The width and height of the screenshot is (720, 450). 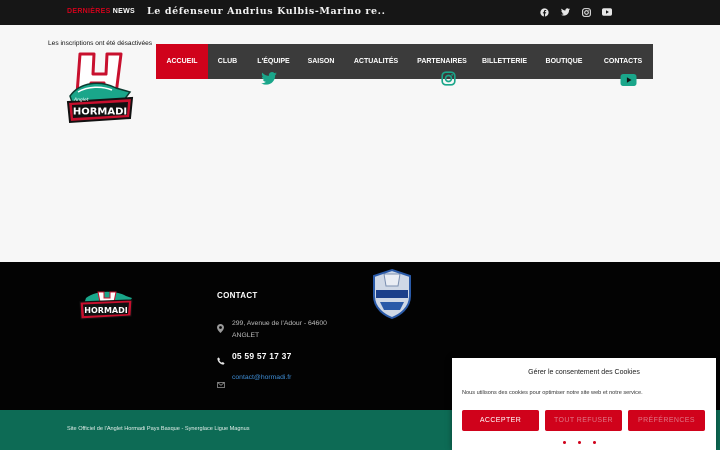 What do you see at coordinates (220, 329) in the screenshot?
I see `map-marker-icon` at bounding box center [220, 329].